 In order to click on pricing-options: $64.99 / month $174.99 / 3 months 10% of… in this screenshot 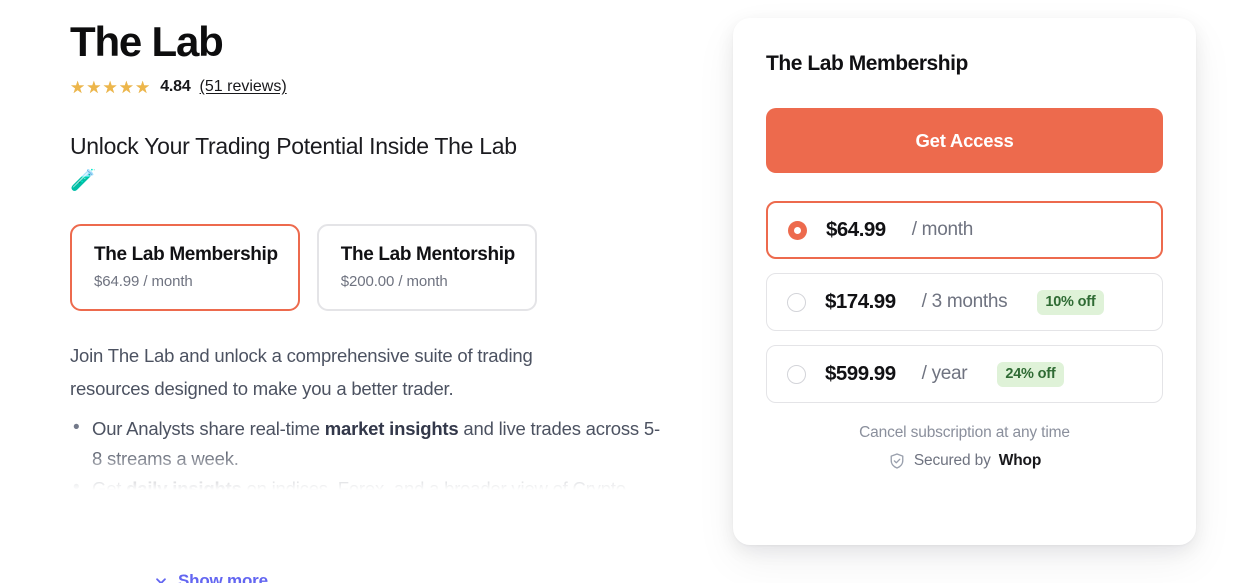, I will do `click(964, 302)`.